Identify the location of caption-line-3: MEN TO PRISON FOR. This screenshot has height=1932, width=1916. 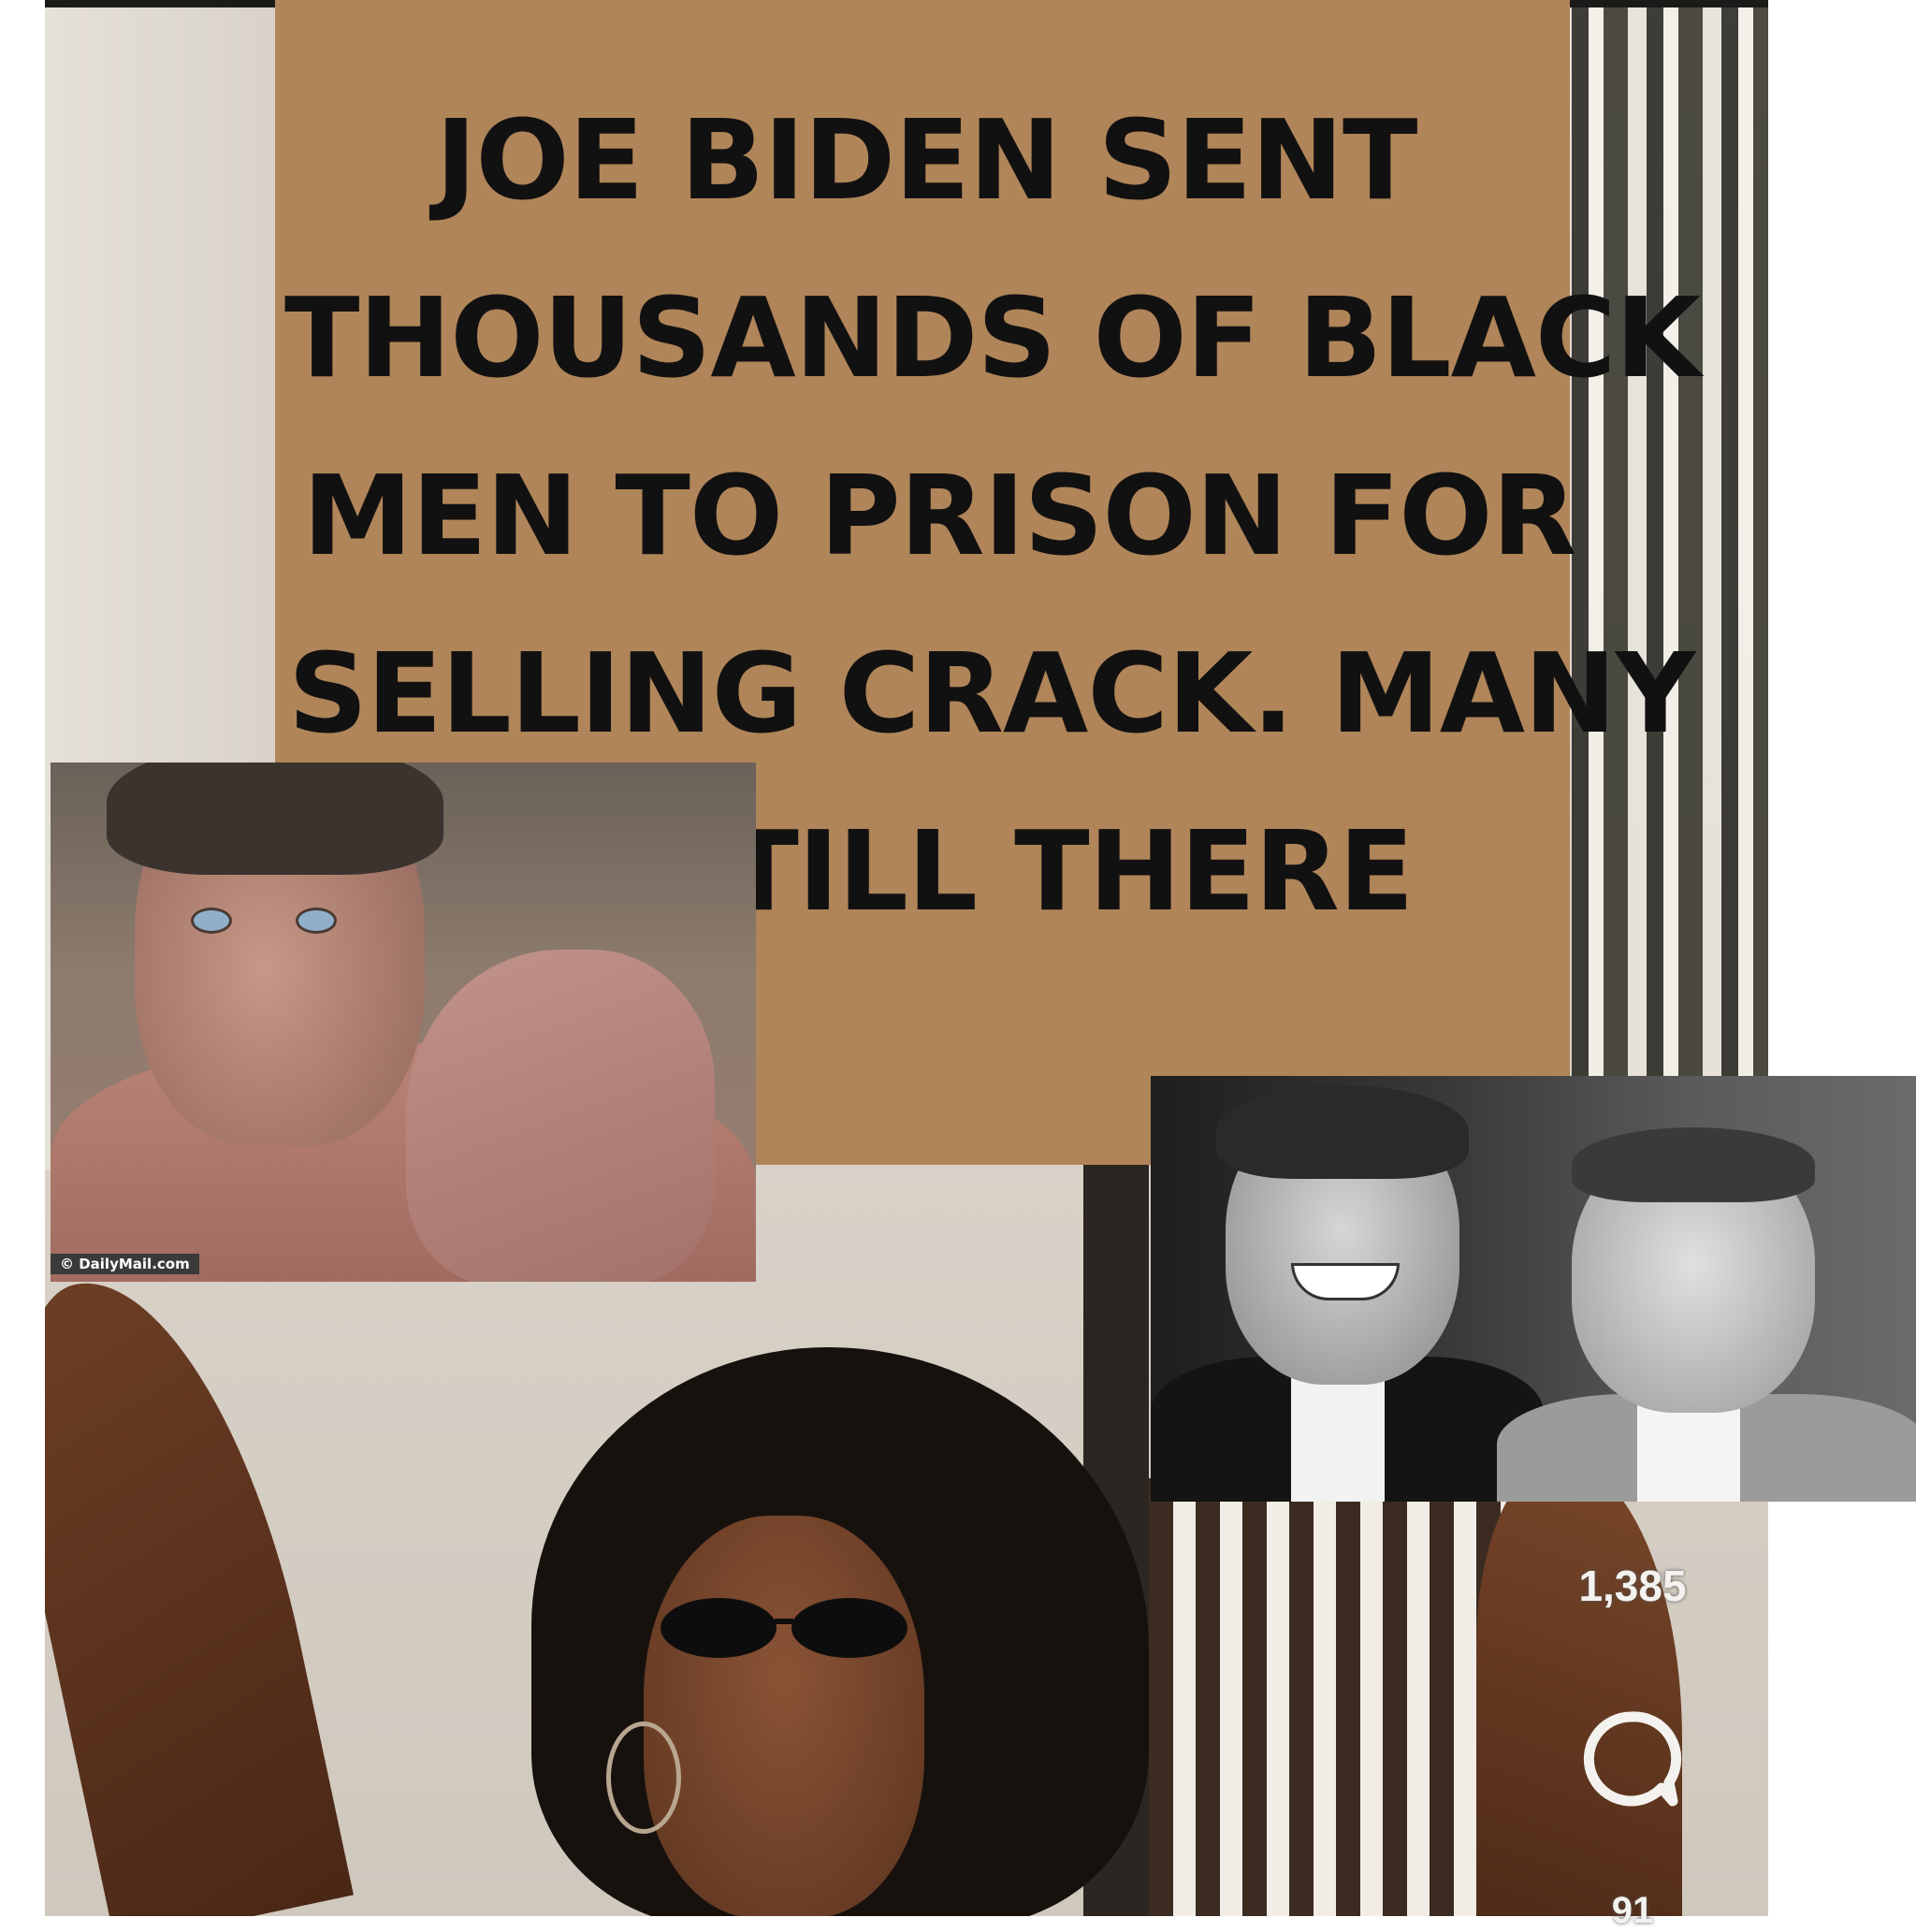
(939, 515).